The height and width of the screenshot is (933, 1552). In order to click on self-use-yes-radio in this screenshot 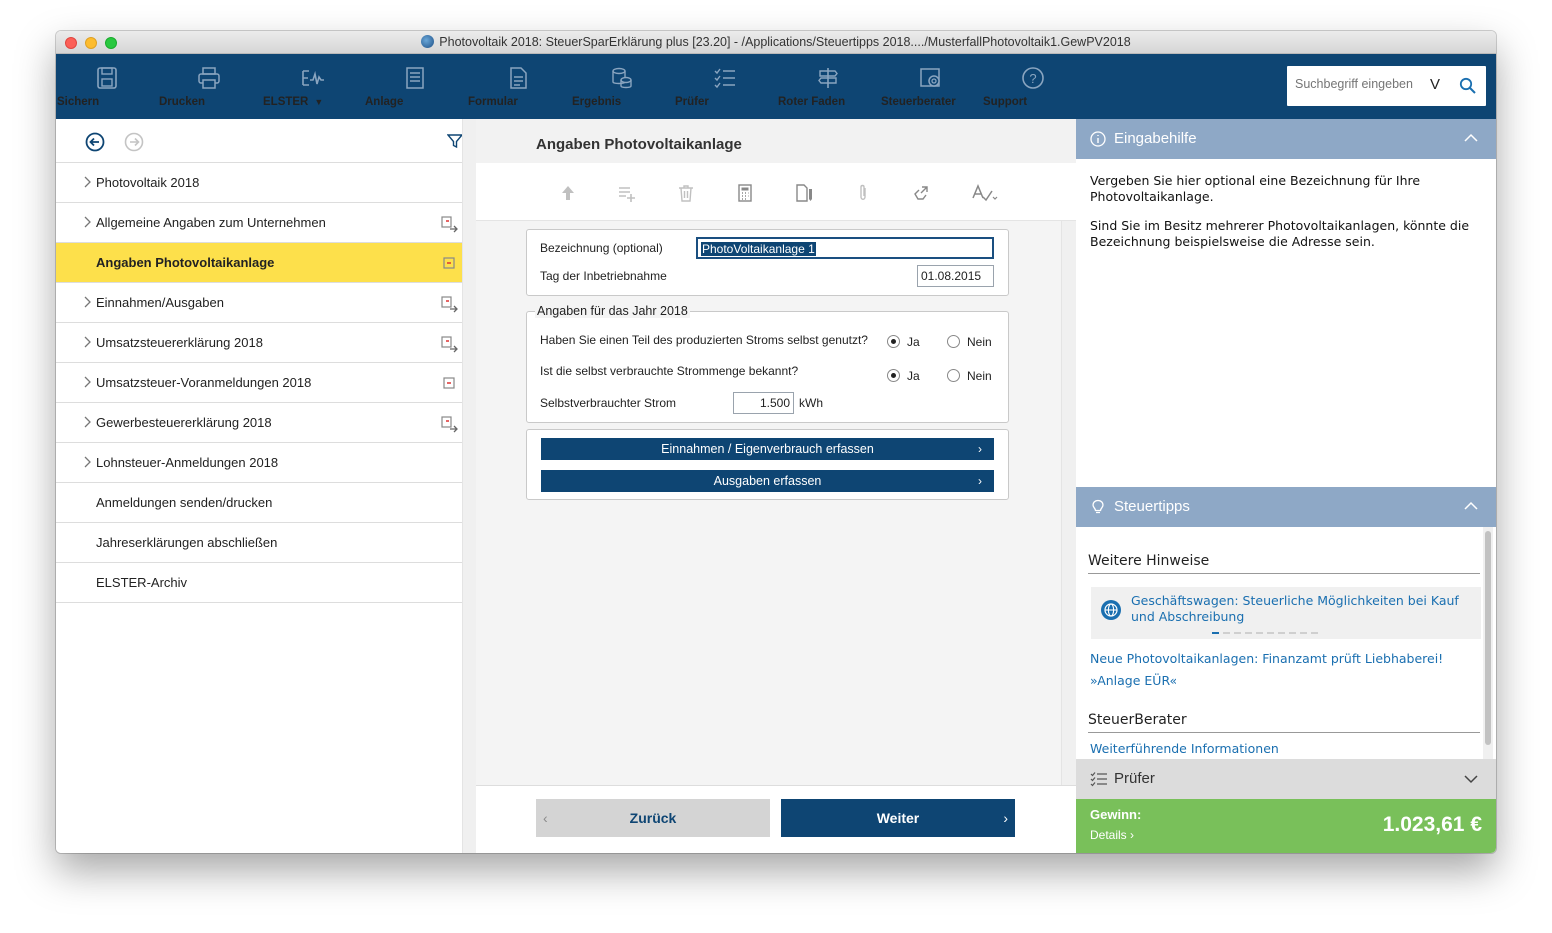, I will do `click(893, 341)`.